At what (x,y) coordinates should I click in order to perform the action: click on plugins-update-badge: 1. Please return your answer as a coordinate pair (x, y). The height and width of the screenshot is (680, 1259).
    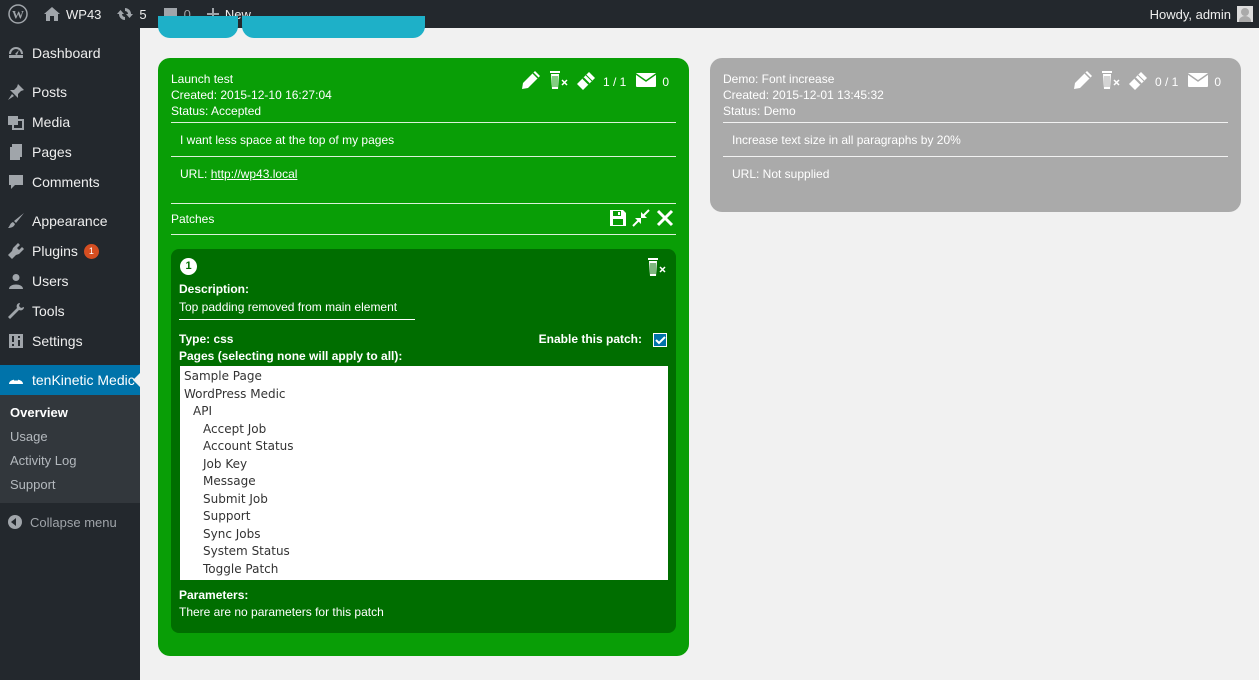
    Looking at the image, I should click on (91, 251).